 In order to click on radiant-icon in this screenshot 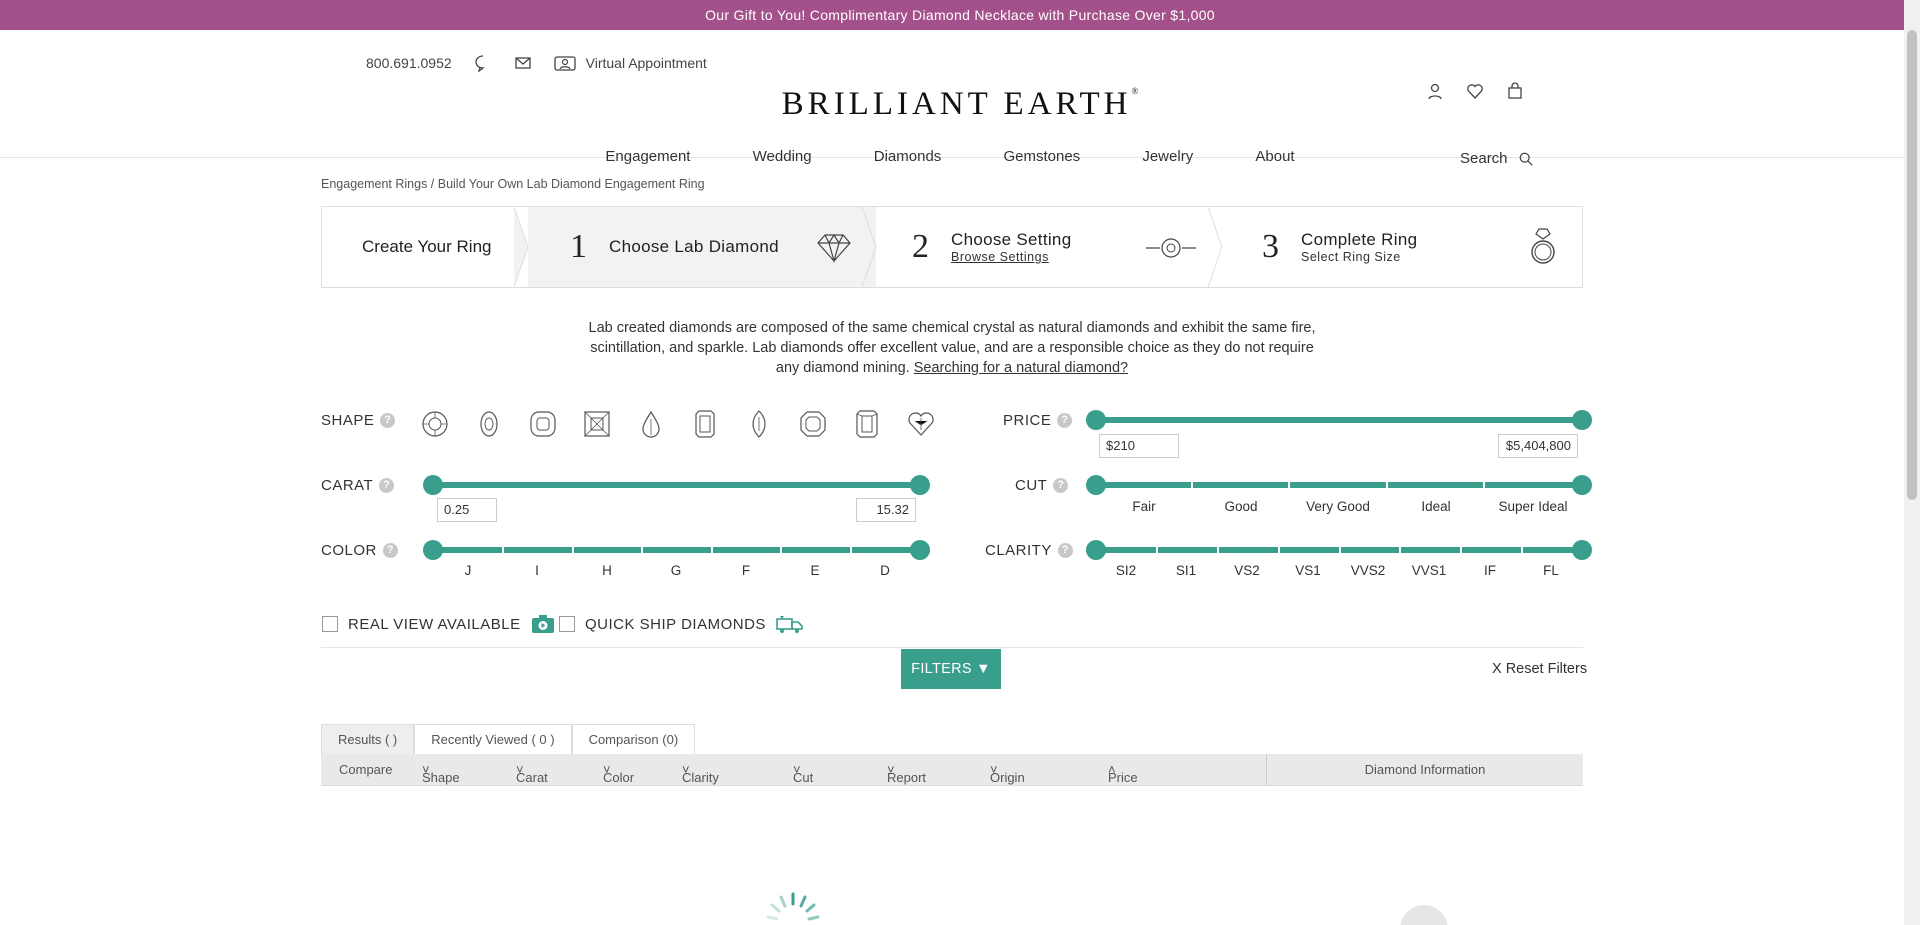, I will do `click(867, 424)`.